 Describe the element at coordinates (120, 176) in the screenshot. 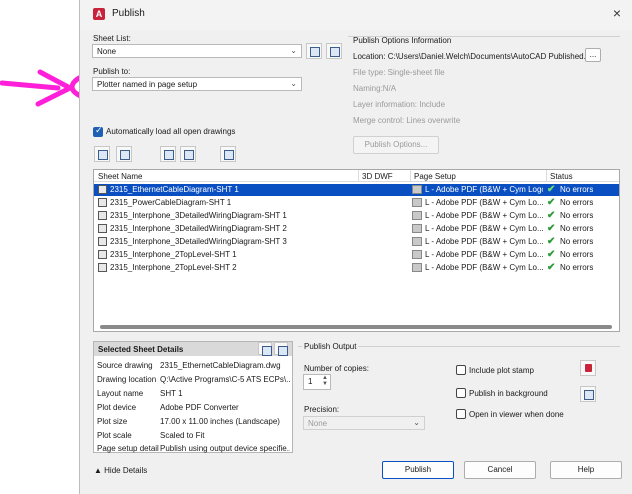

I see `col-sheet-name: Sheet Name` at that location.